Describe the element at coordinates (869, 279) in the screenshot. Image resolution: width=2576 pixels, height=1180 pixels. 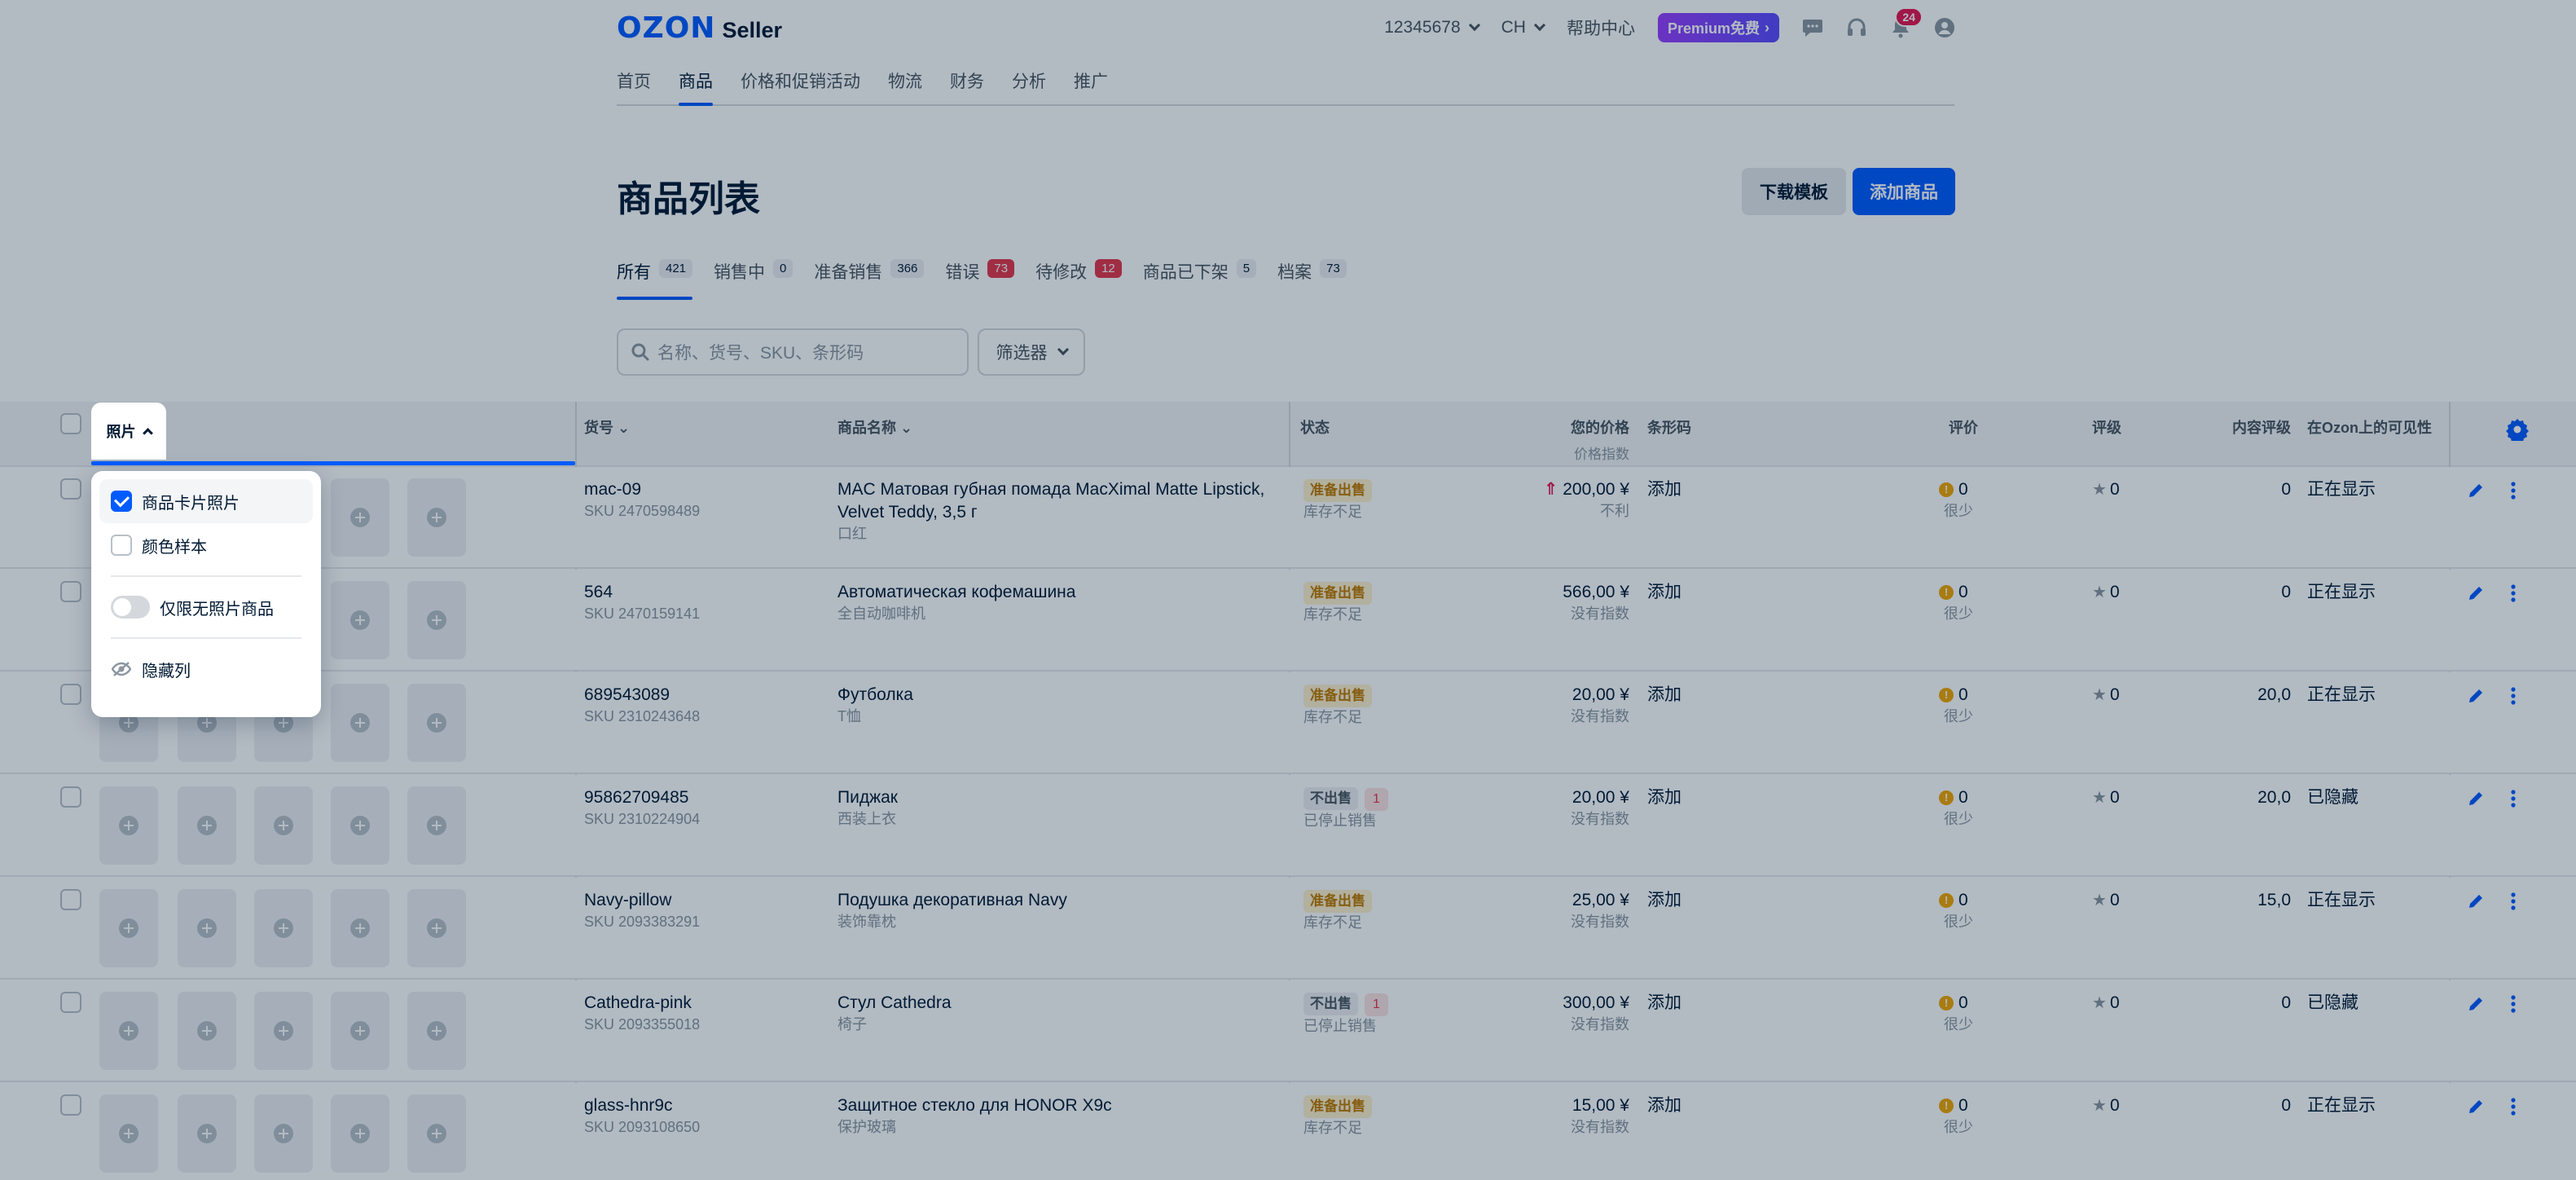
I see `tab-ready-to-sell: 准备销售 366` at that location.